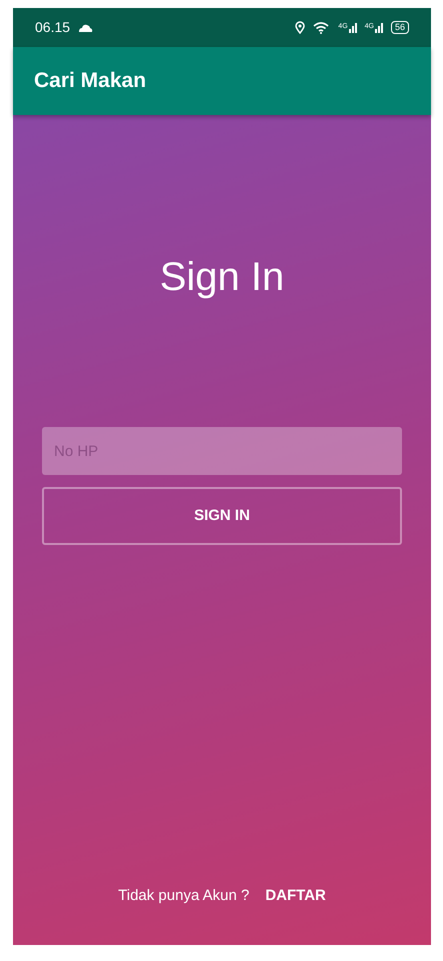  I want to click on sign-in-heading: Sign In, so click(222, 277).